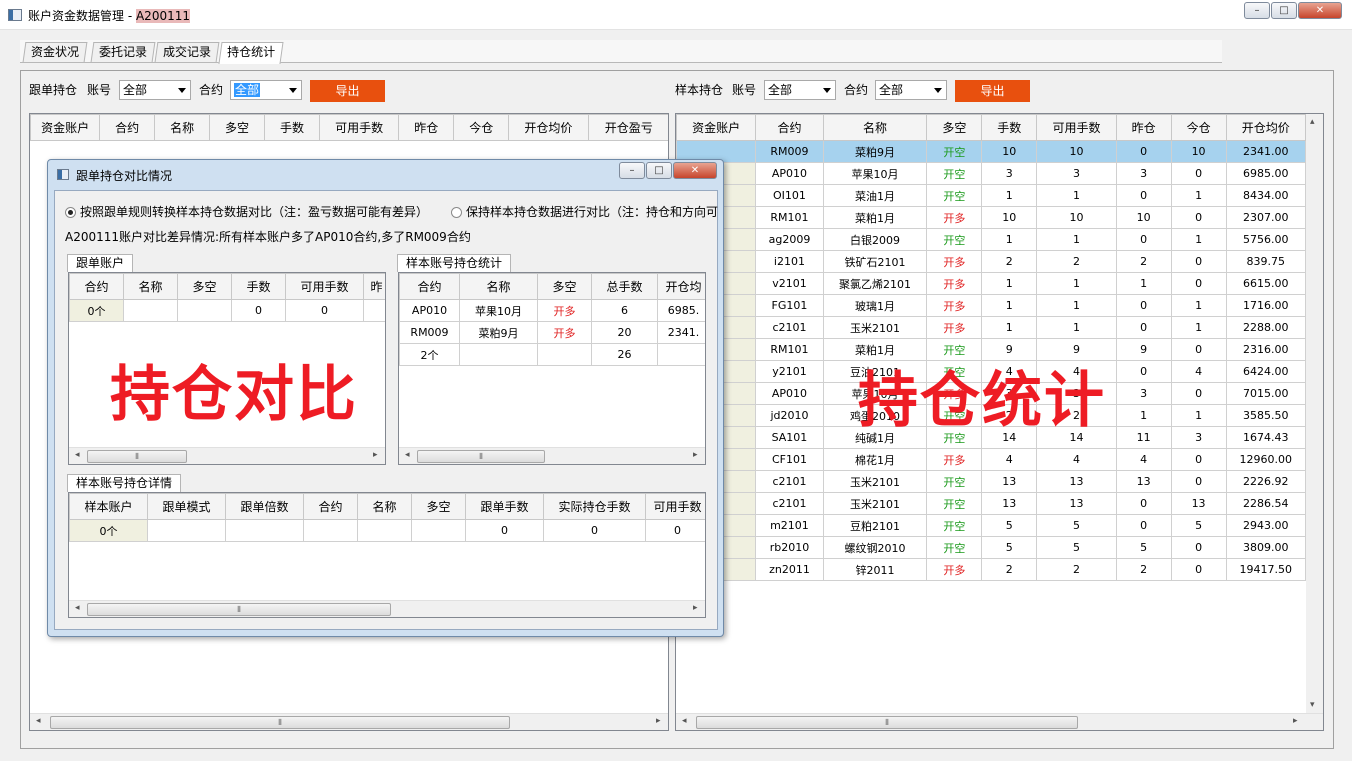  What do you see at coordinates (1320, 10) in the screenshot?
I see `close-button: ✕` at bounding box center [1320, 10].